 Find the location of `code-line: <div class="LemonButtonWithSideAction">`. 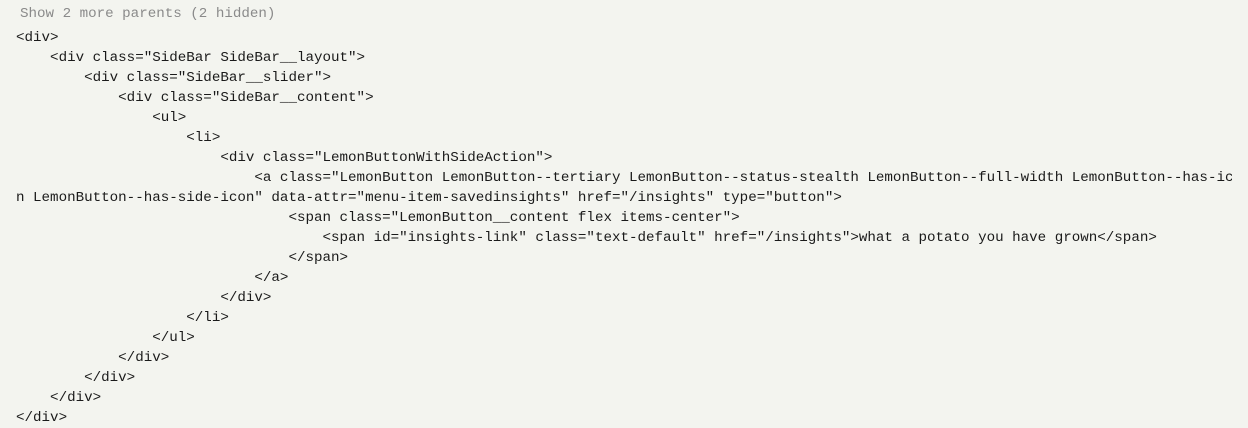

code-line: <div class="LemonButtonWithSideAction"> is located at coordinates (284, 158).